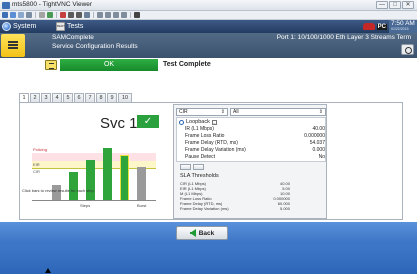  I want to click on back-arrow-icon, so click(192, 233).